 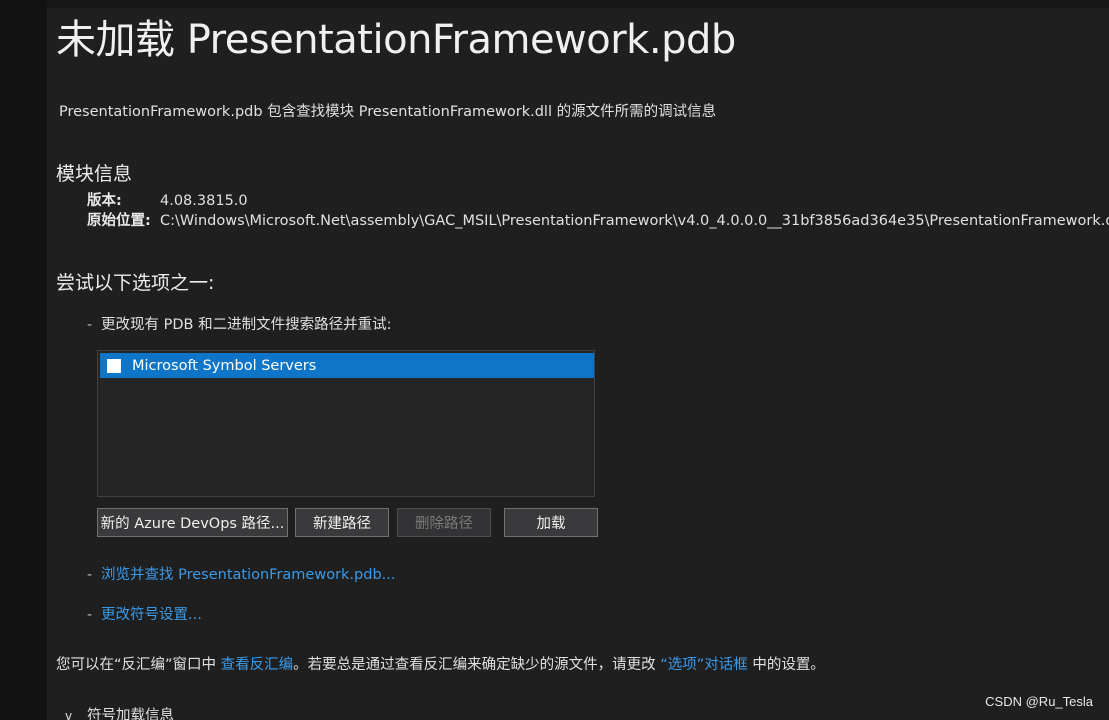 I want to click on options-heading: 尝试以下选项之一:, so click(x=135, y=283).